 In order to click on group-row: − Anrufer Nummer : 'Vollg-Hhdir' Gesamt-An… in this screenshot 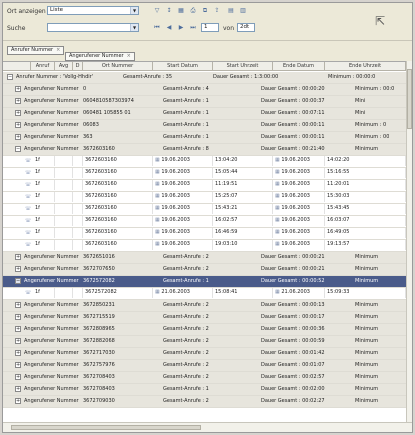, I will do `click(204, 78)`.